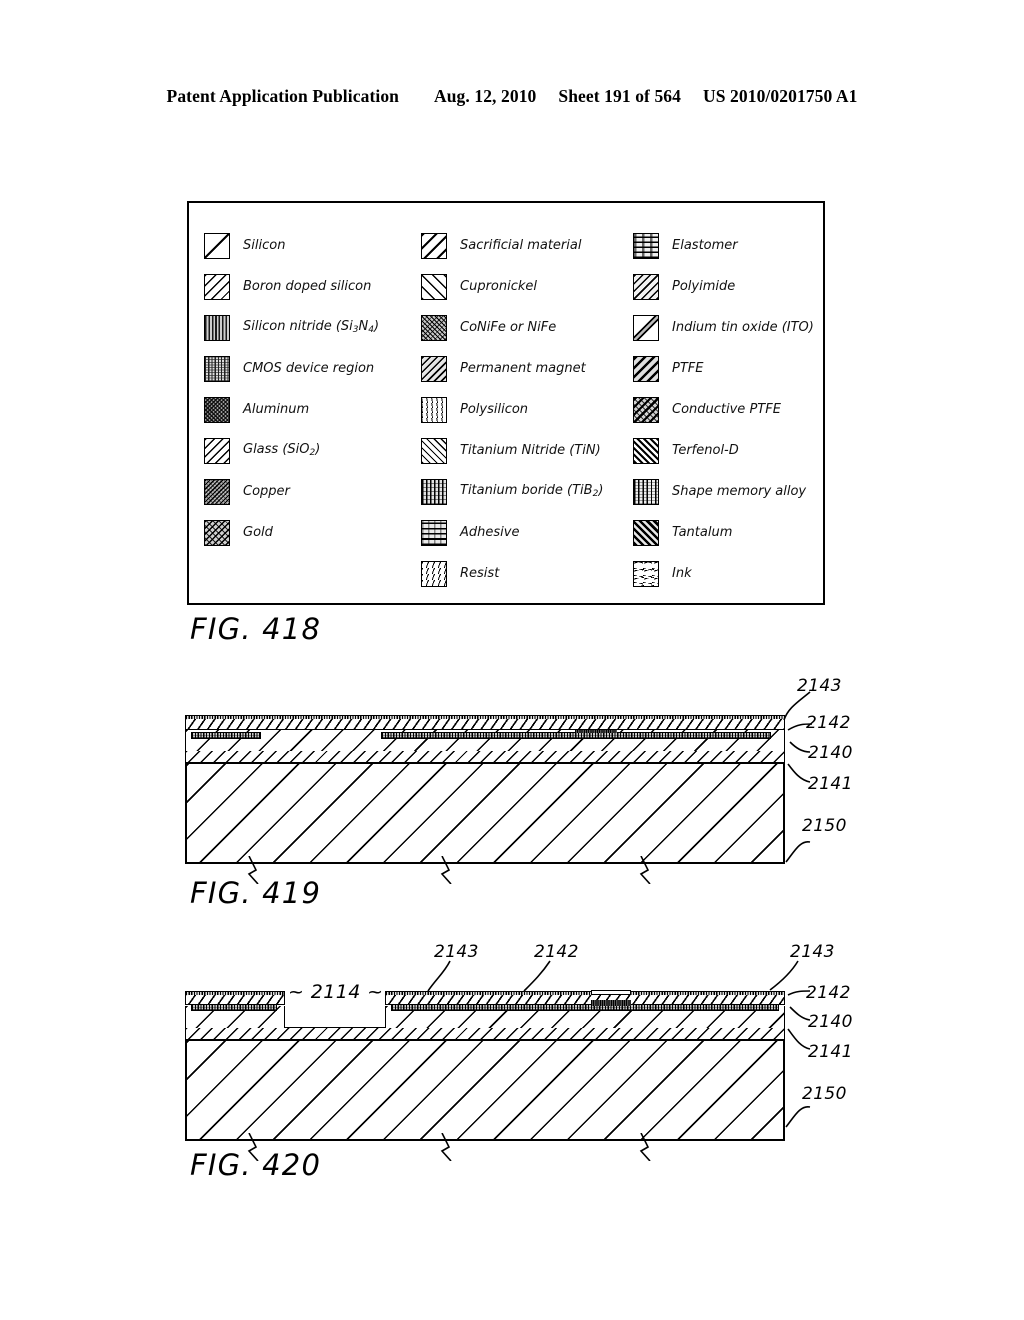 This screenshot has height=1320, width=1024. What do you see at coordinates (264, 245) in the screenshot?
I see `legend-label: Silicon` at bounding box center [264, 245].